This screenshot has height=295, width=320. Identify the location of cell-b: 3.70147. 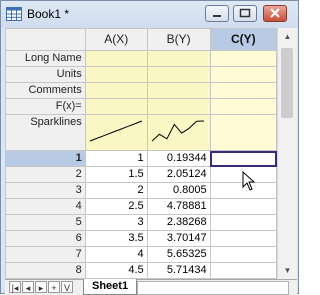
(178, 238).